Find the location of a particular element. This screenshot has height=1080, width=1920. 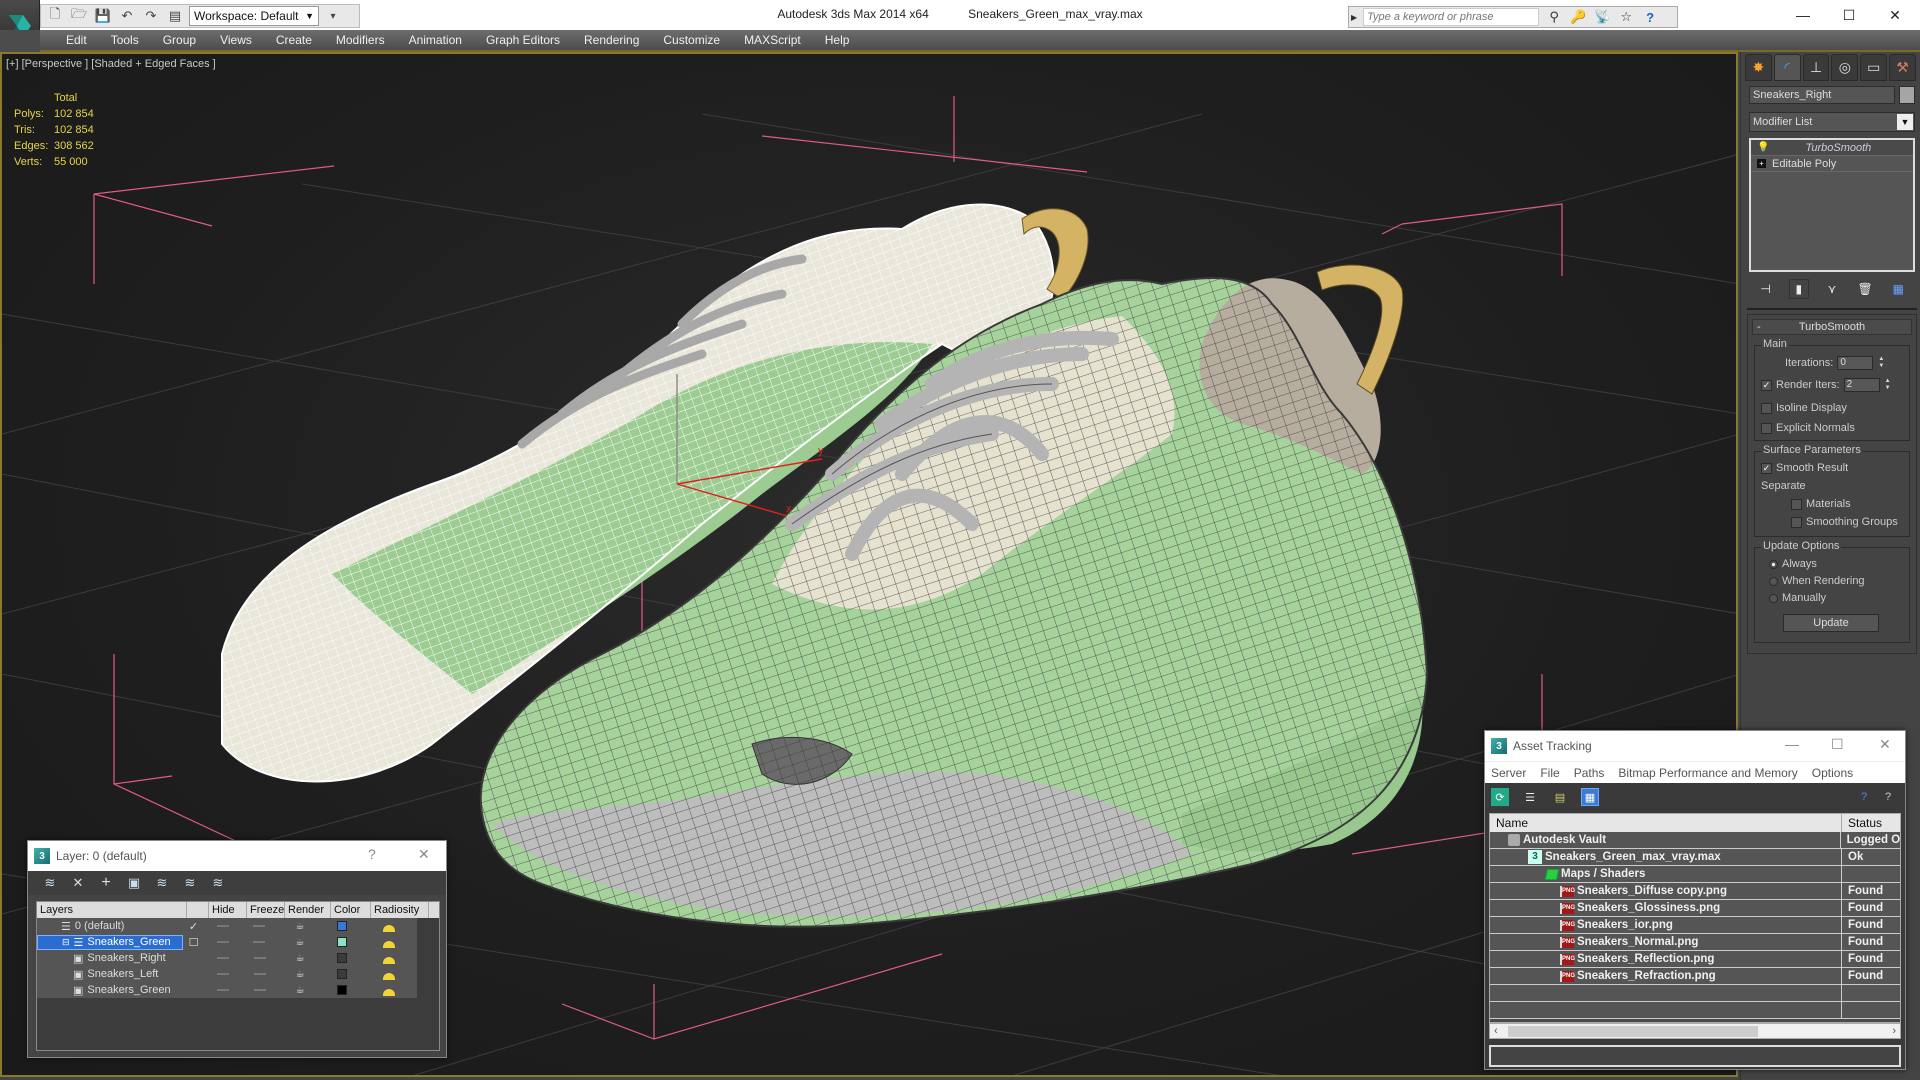

scroll-left-icon: ‹ is located at coordinates (1496, 1031).